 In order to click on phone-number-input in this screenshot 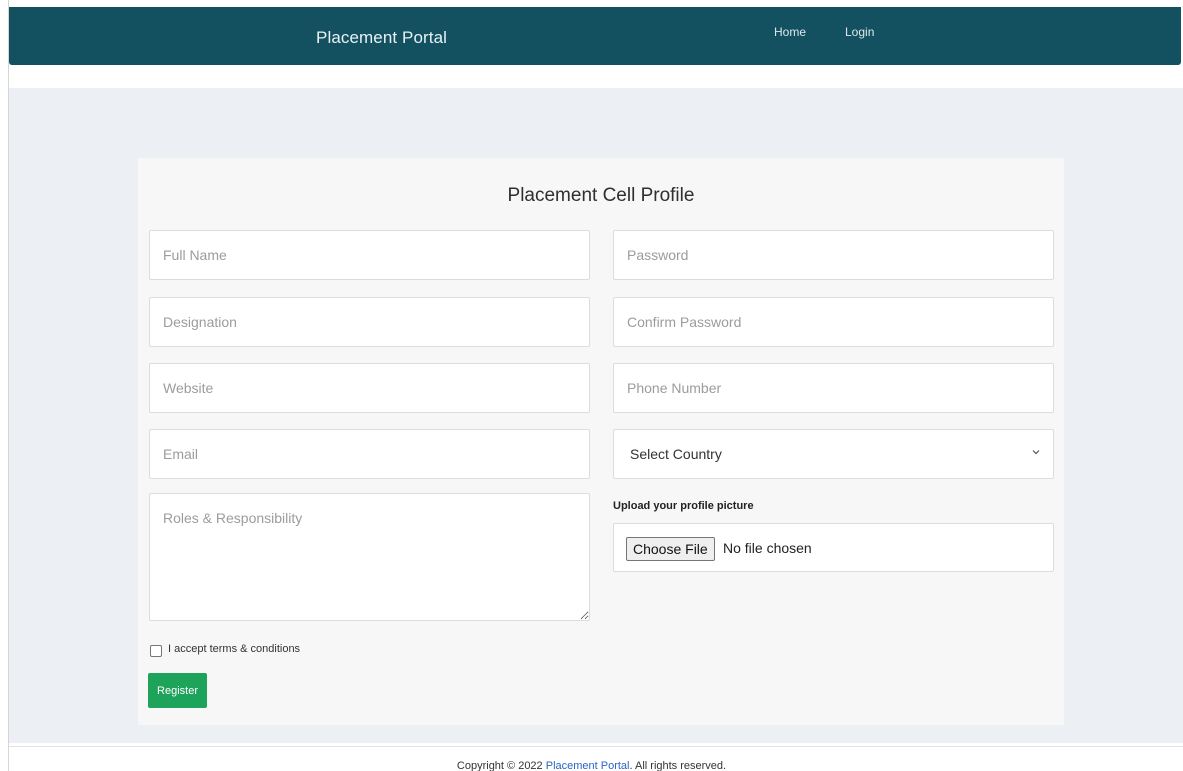, I will do `click(833, 388)`.